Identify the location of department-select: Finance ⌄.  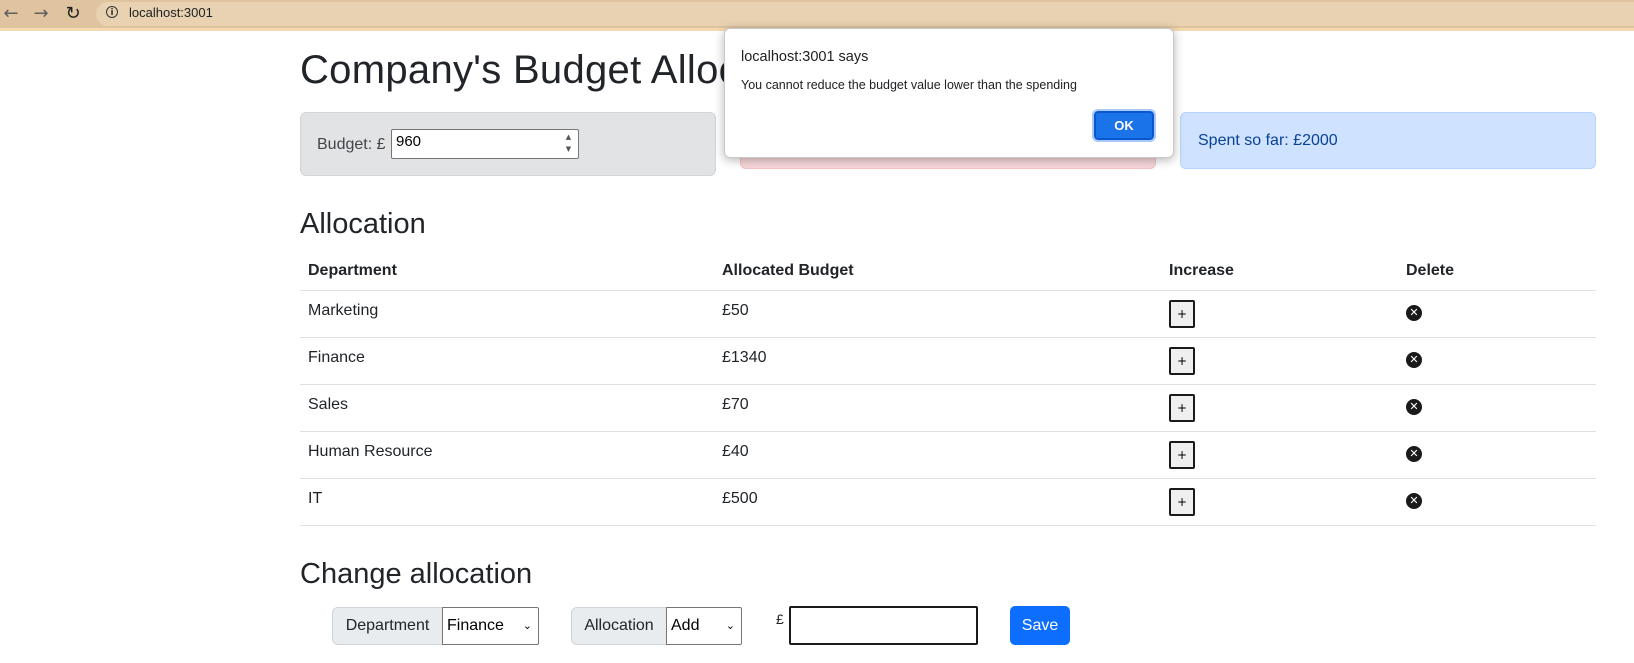
(490, 626).